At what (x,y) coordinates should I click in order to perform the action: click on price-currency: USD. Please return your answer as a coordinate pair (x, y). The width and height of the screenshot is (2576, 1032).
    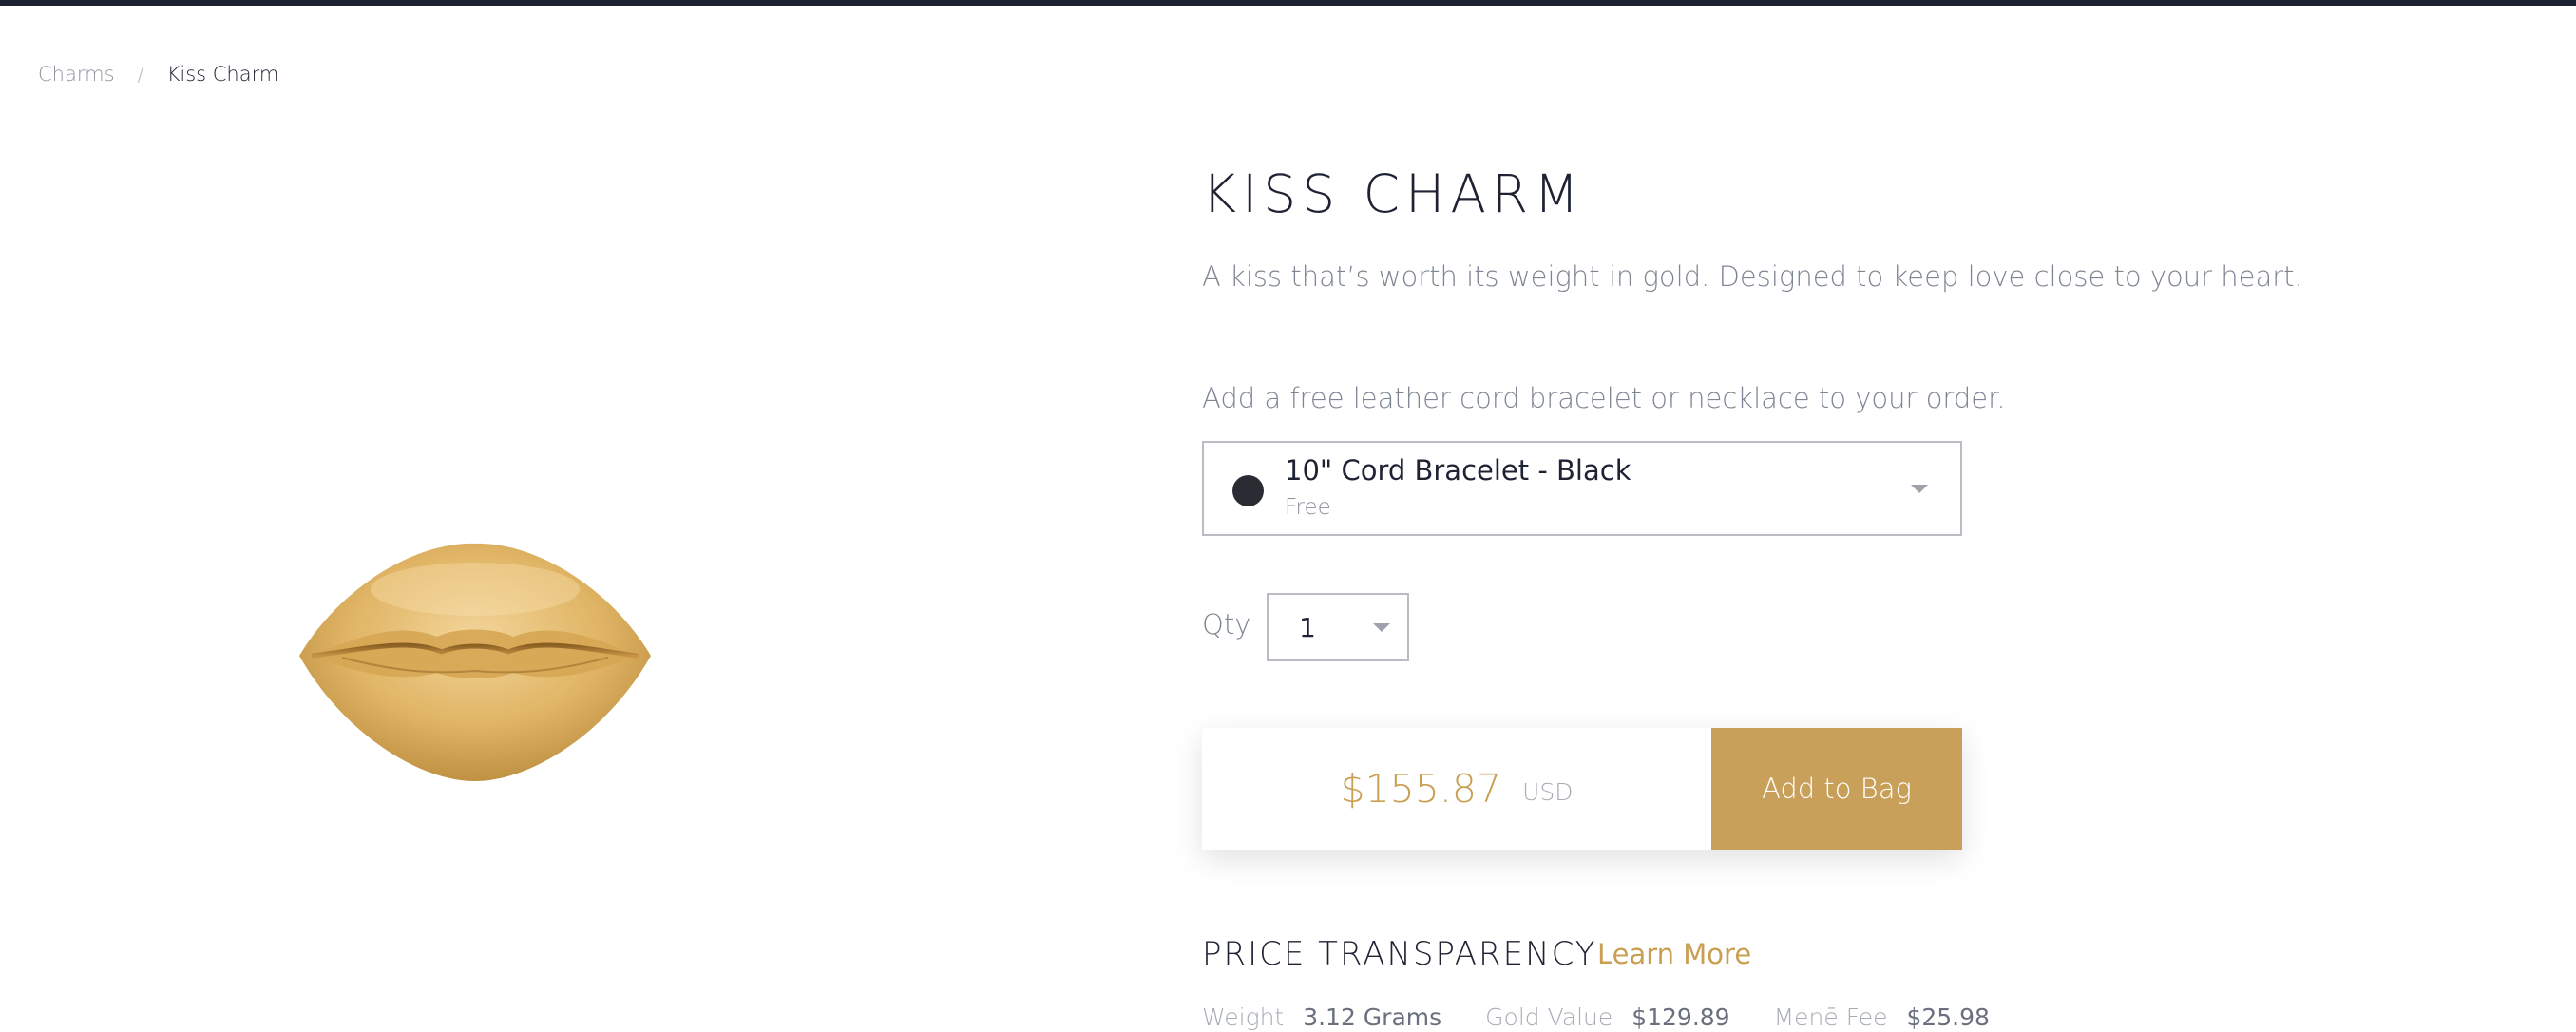
    Looking at the image, I should click on (1548, 792).